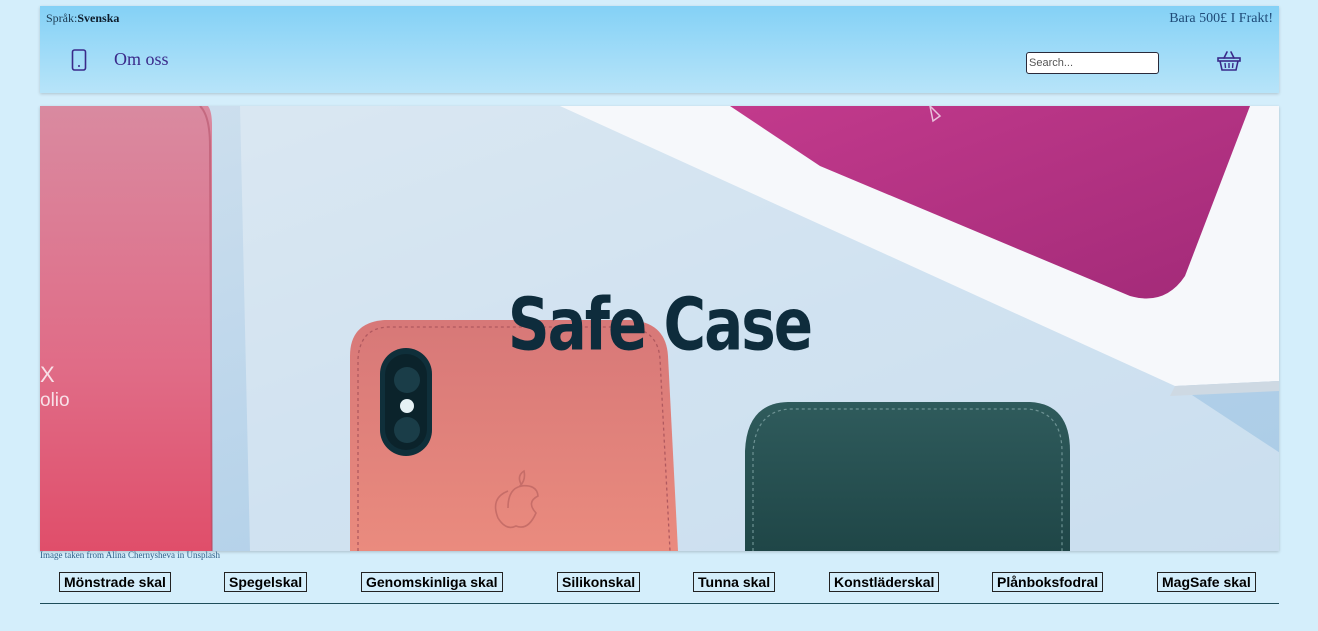 The height and width of the screenshot is (631, 1318). I want to click on about-link: Om oss, so click(141, 59).